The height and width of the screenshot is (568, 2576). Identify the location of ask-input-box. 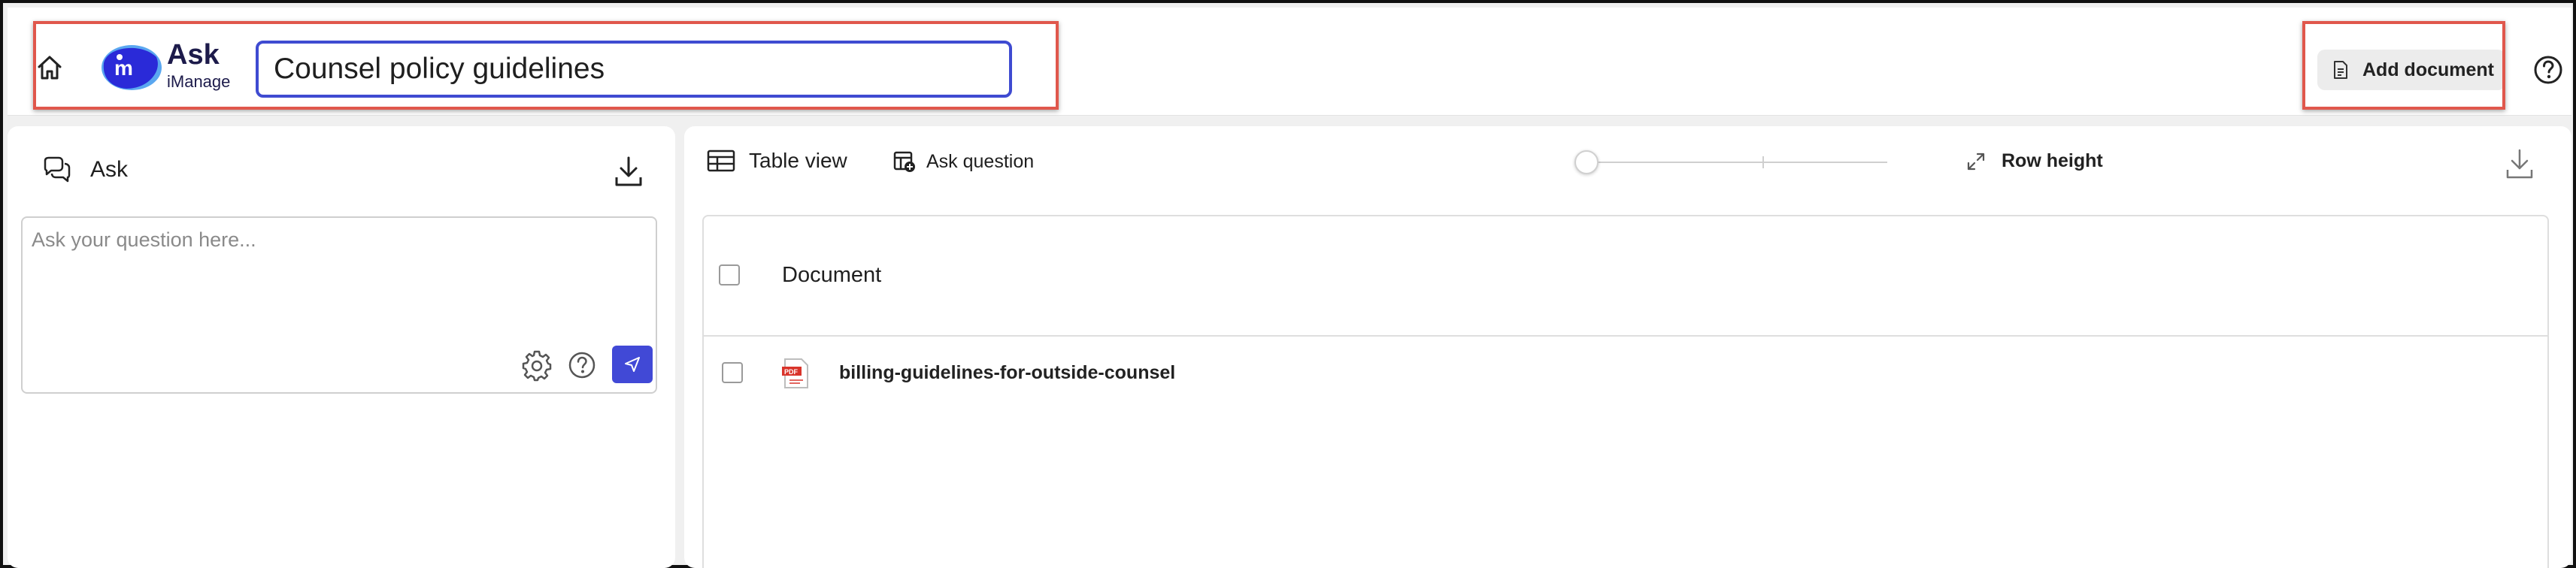
(339, 305).